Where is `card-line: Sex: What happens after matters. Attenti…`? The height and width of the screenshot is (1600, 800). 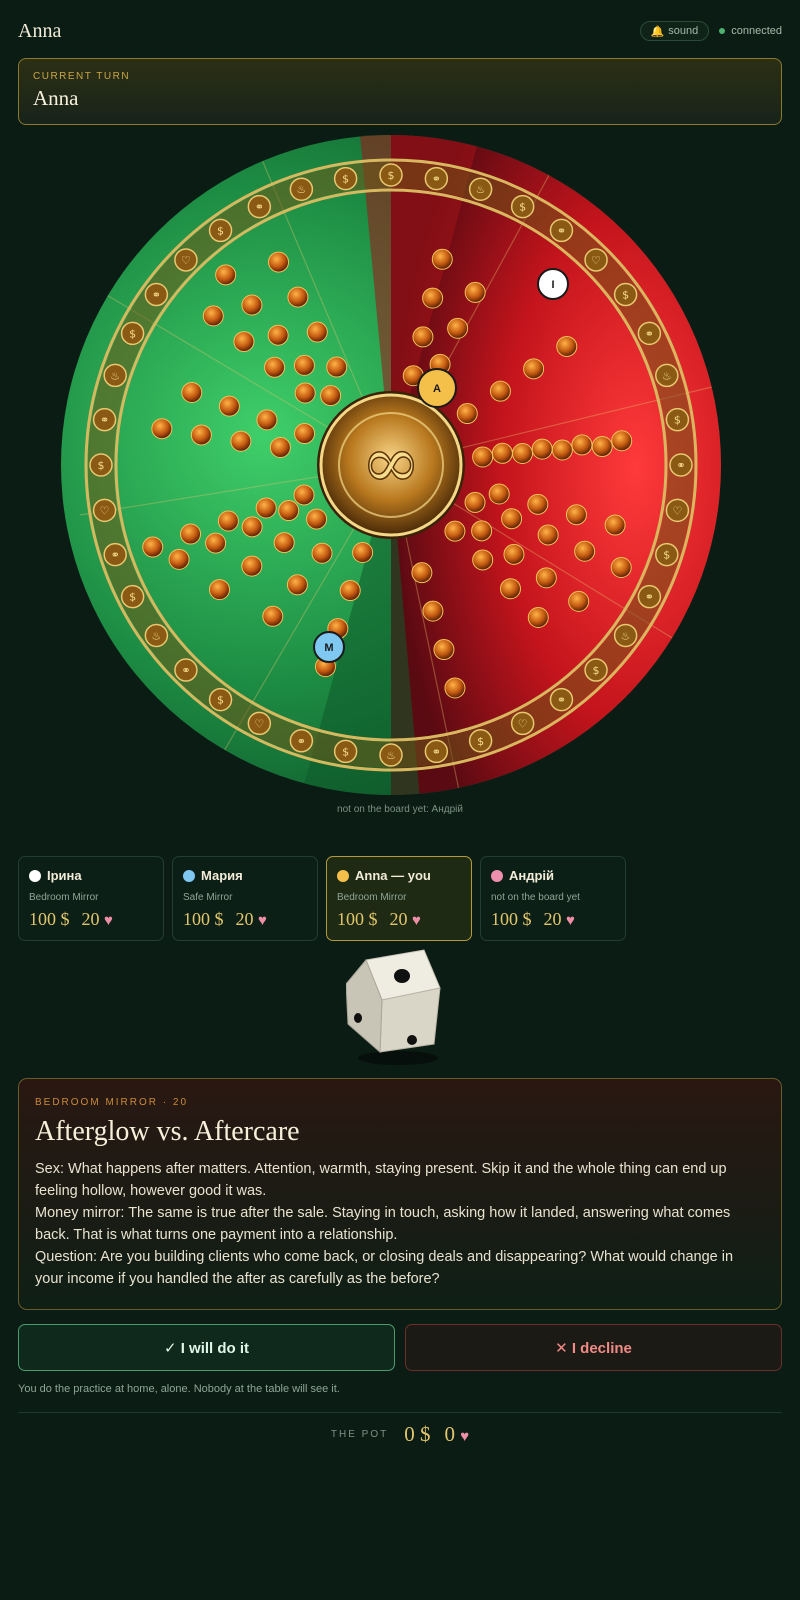
card-line: Sex: What happens after matters. Attenti… is located at coordinates (381, 1180).